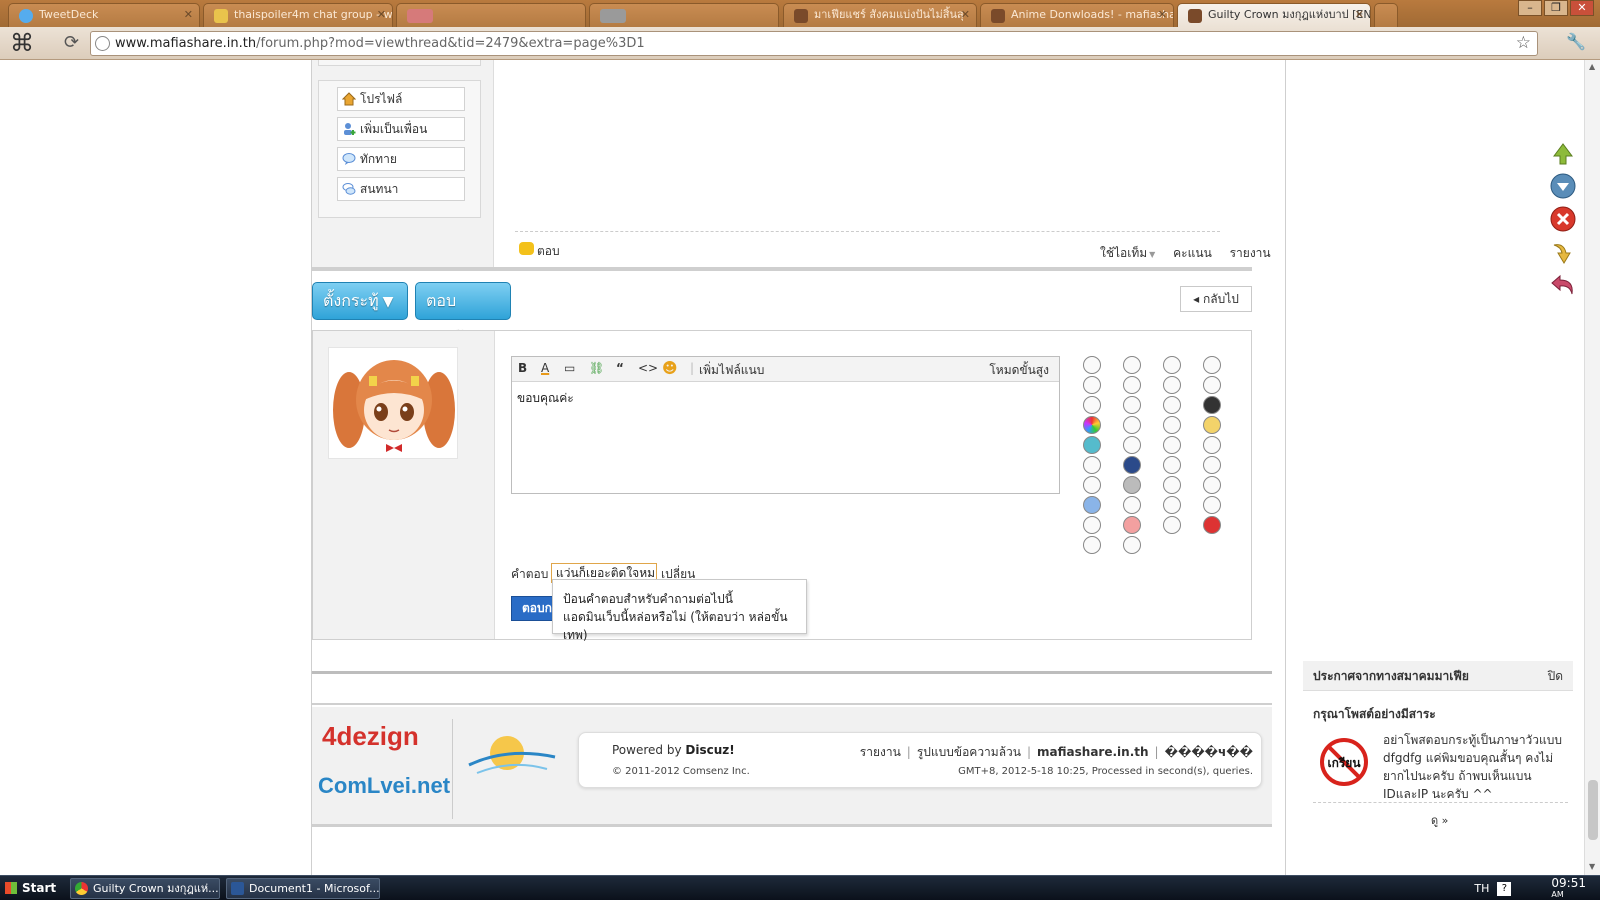  I want to click on tab-mafiashare-home: มาเฟียแชร์ สังคมแบ่งปันไม่สิ้นสุ ✕, so click(880, 15).